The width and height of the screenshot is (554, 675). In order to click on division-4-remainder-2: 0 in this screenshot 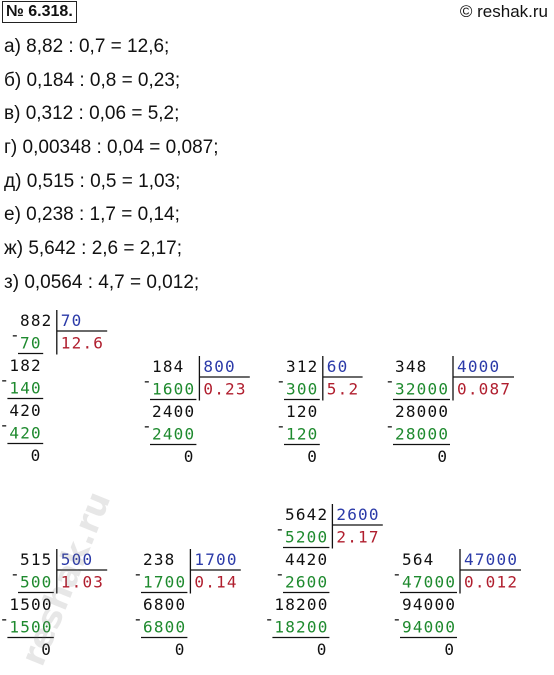, I will do `click(442, 456)`.